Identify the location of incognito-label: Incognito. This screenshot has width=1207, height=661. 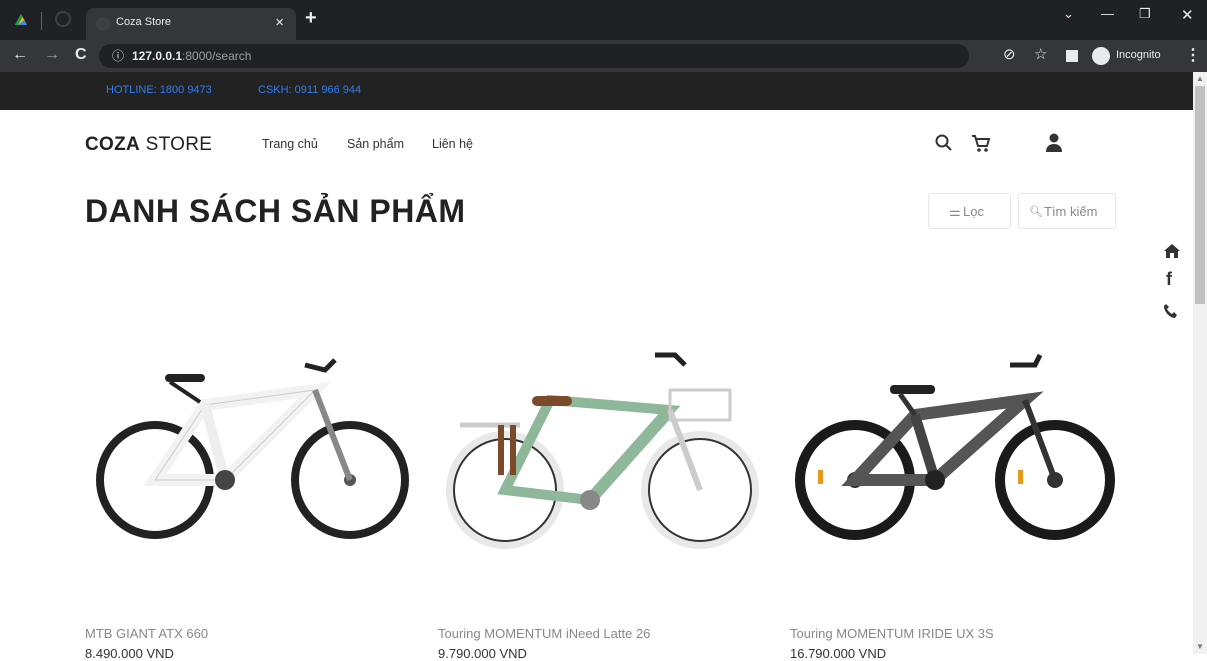
(1138, 55).